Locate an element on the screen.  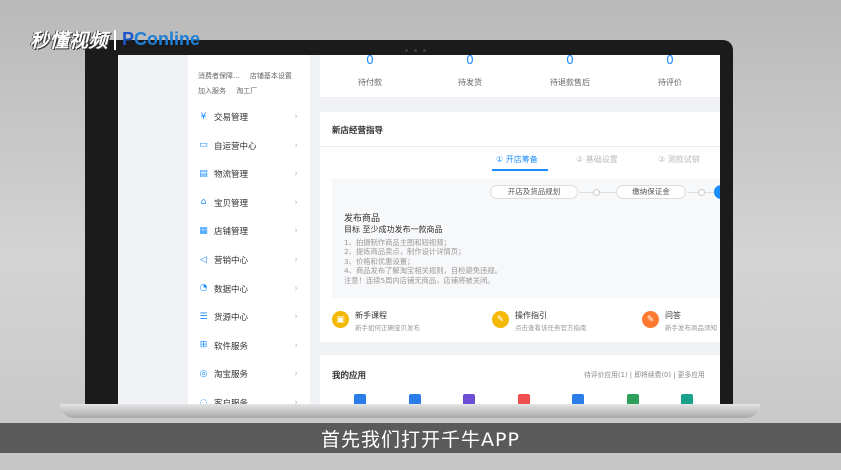
laptop-base is located at coordinates (410, 411).